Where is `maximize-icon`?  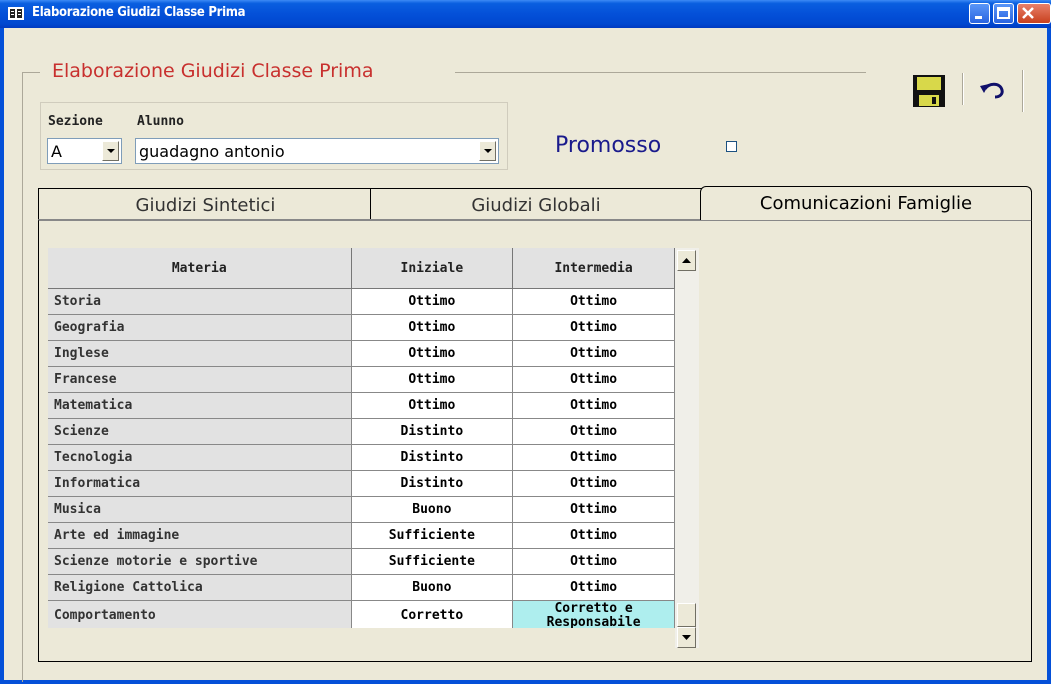 maximize-icon is located at coordinates (1003, 13).